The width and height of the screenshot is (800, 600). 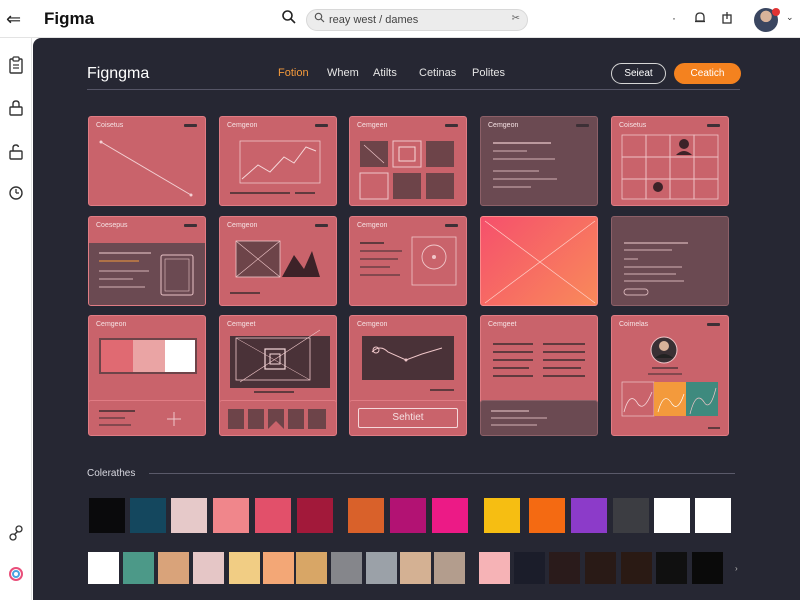 What do you see at coordinates (275, 167) in the screenshot?
I see `line-chart-graphic` at bounding box center [275, 167].